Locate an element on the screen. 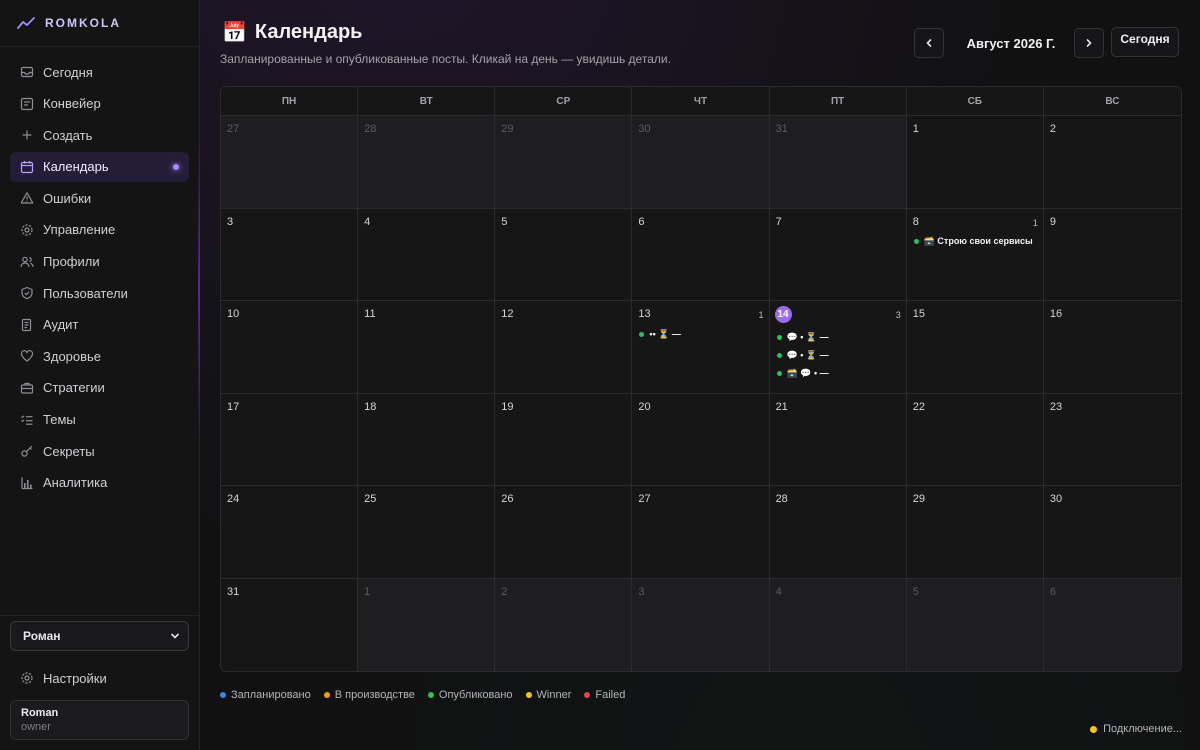  brand: ROMKOLA is located at coordinates (99, 23).